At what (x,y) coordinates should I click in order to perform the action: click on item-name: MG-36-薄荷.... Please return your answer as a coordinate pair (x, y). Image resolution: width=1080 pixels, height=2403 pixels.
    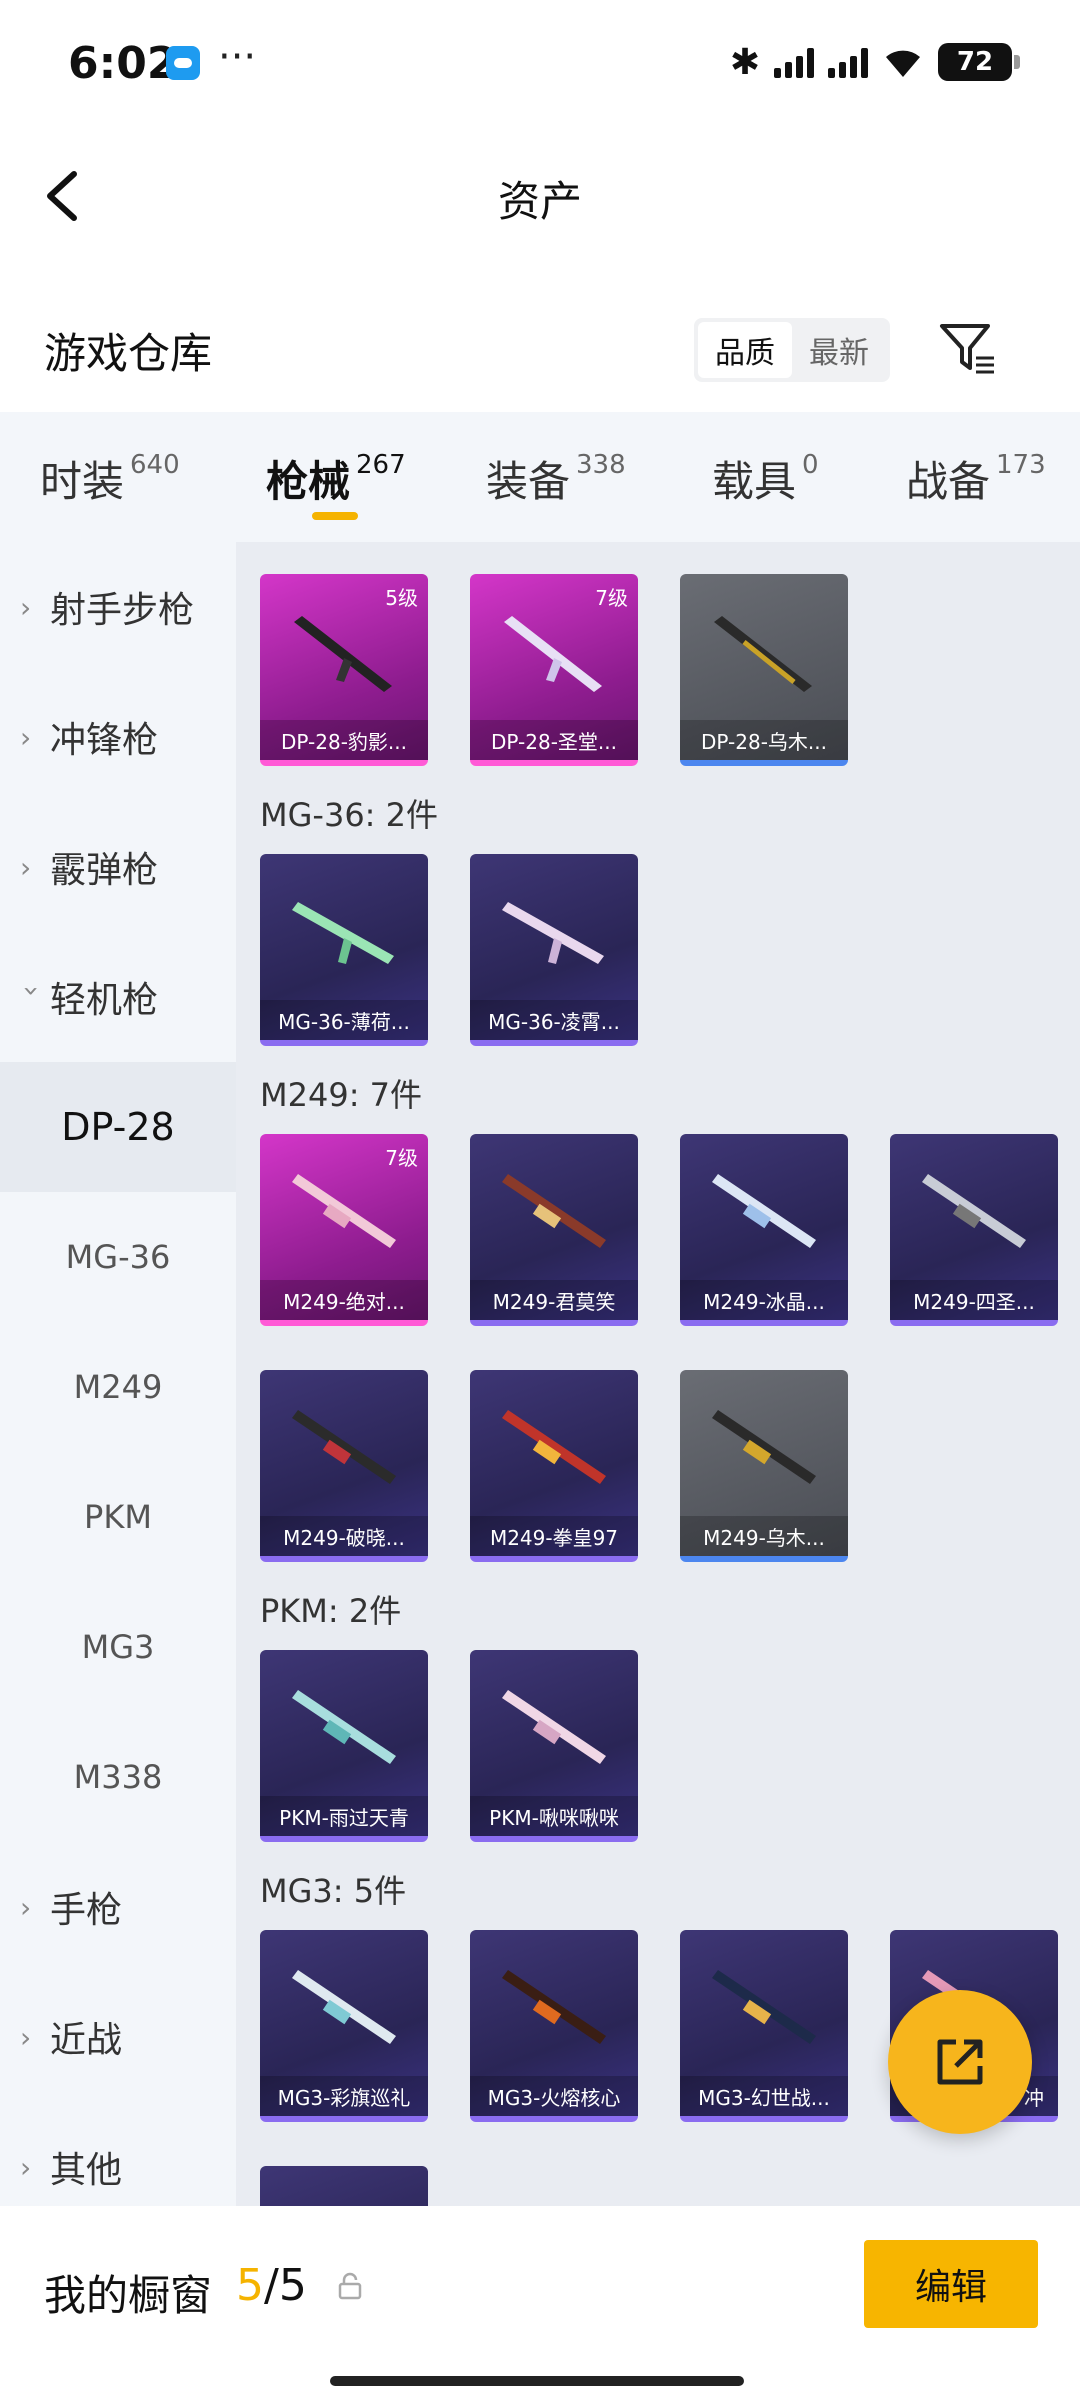
    Looking at the image, I should click on (344, 1020).